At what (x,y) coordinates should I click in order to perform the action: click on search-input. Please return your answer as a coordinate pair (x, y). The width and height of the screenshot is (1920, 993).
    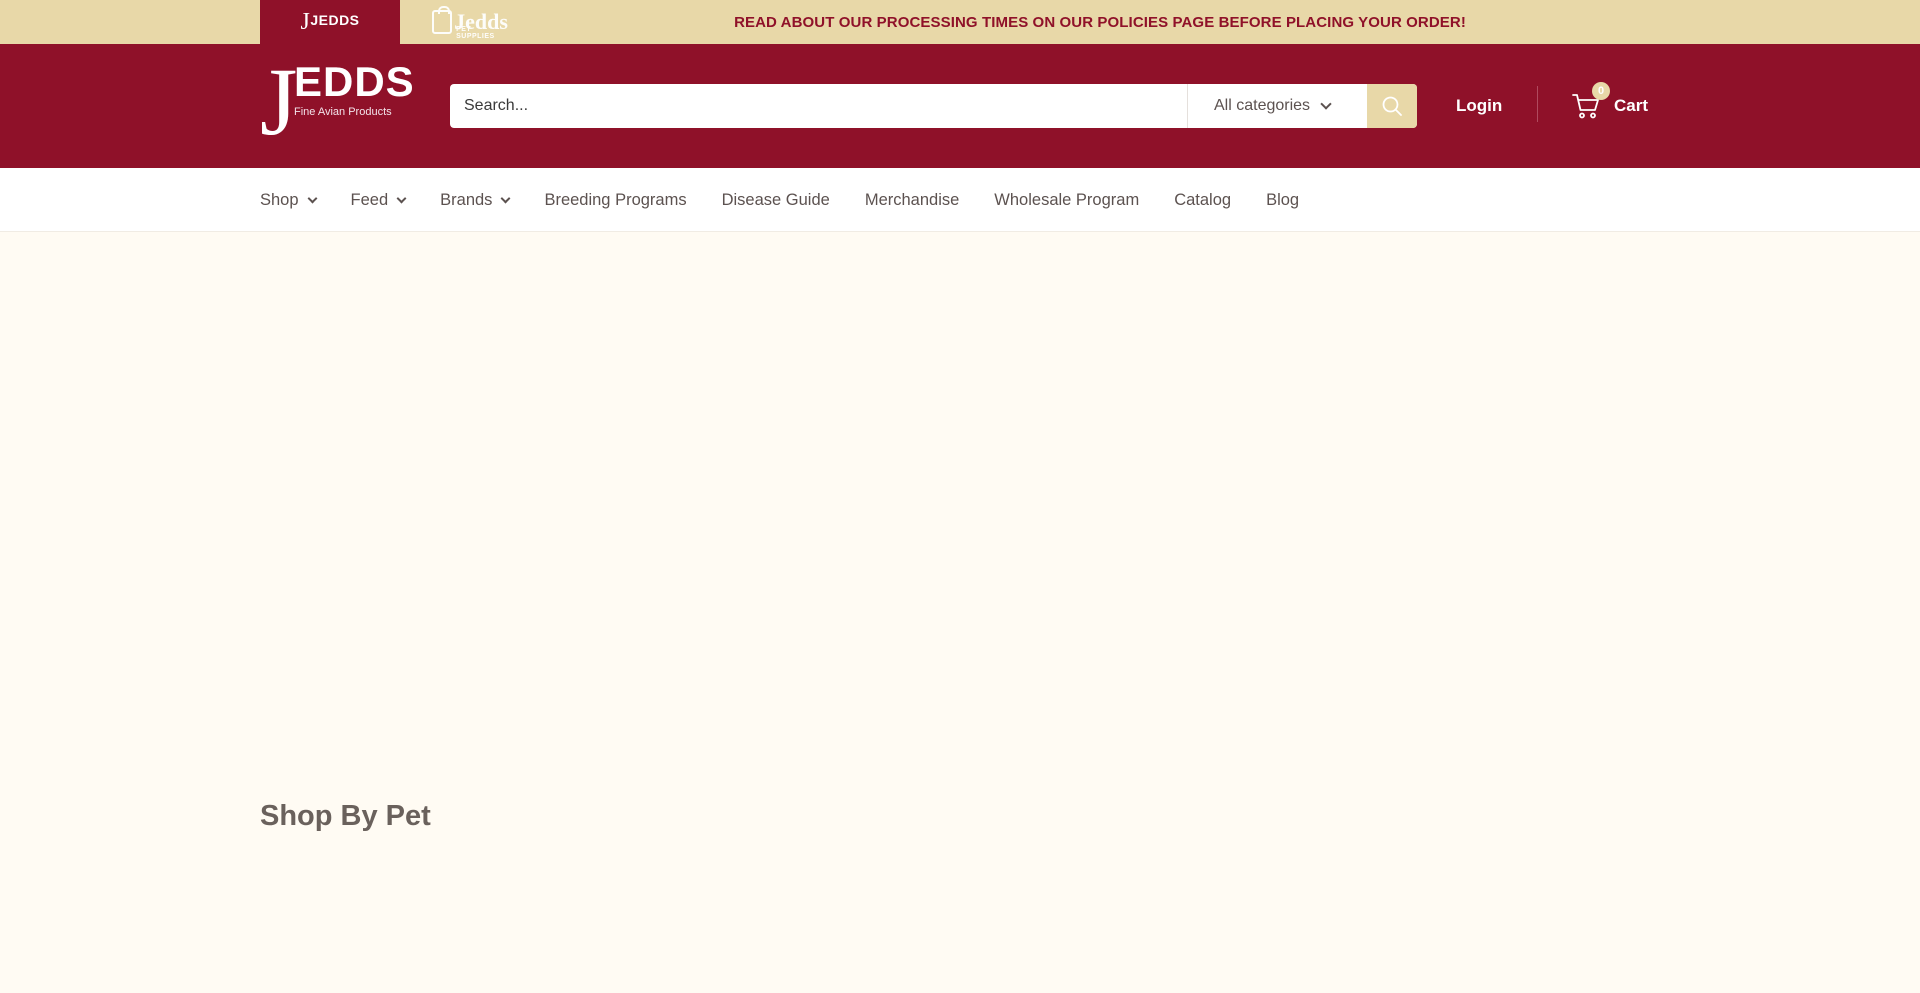
    Looking at the image, I should click on (818, 106).